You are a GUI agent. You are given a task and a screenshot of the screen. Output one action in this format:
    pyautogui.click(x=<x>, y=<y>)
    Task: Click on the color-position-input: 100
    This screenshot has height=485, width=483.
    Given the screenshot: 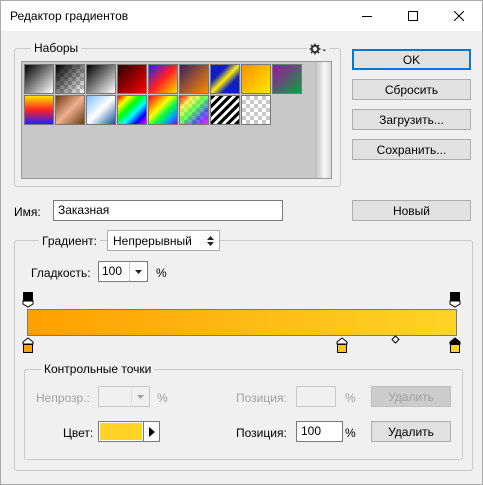 What is the action you would take?
    pyautogui.click(x=319, y=431)
    